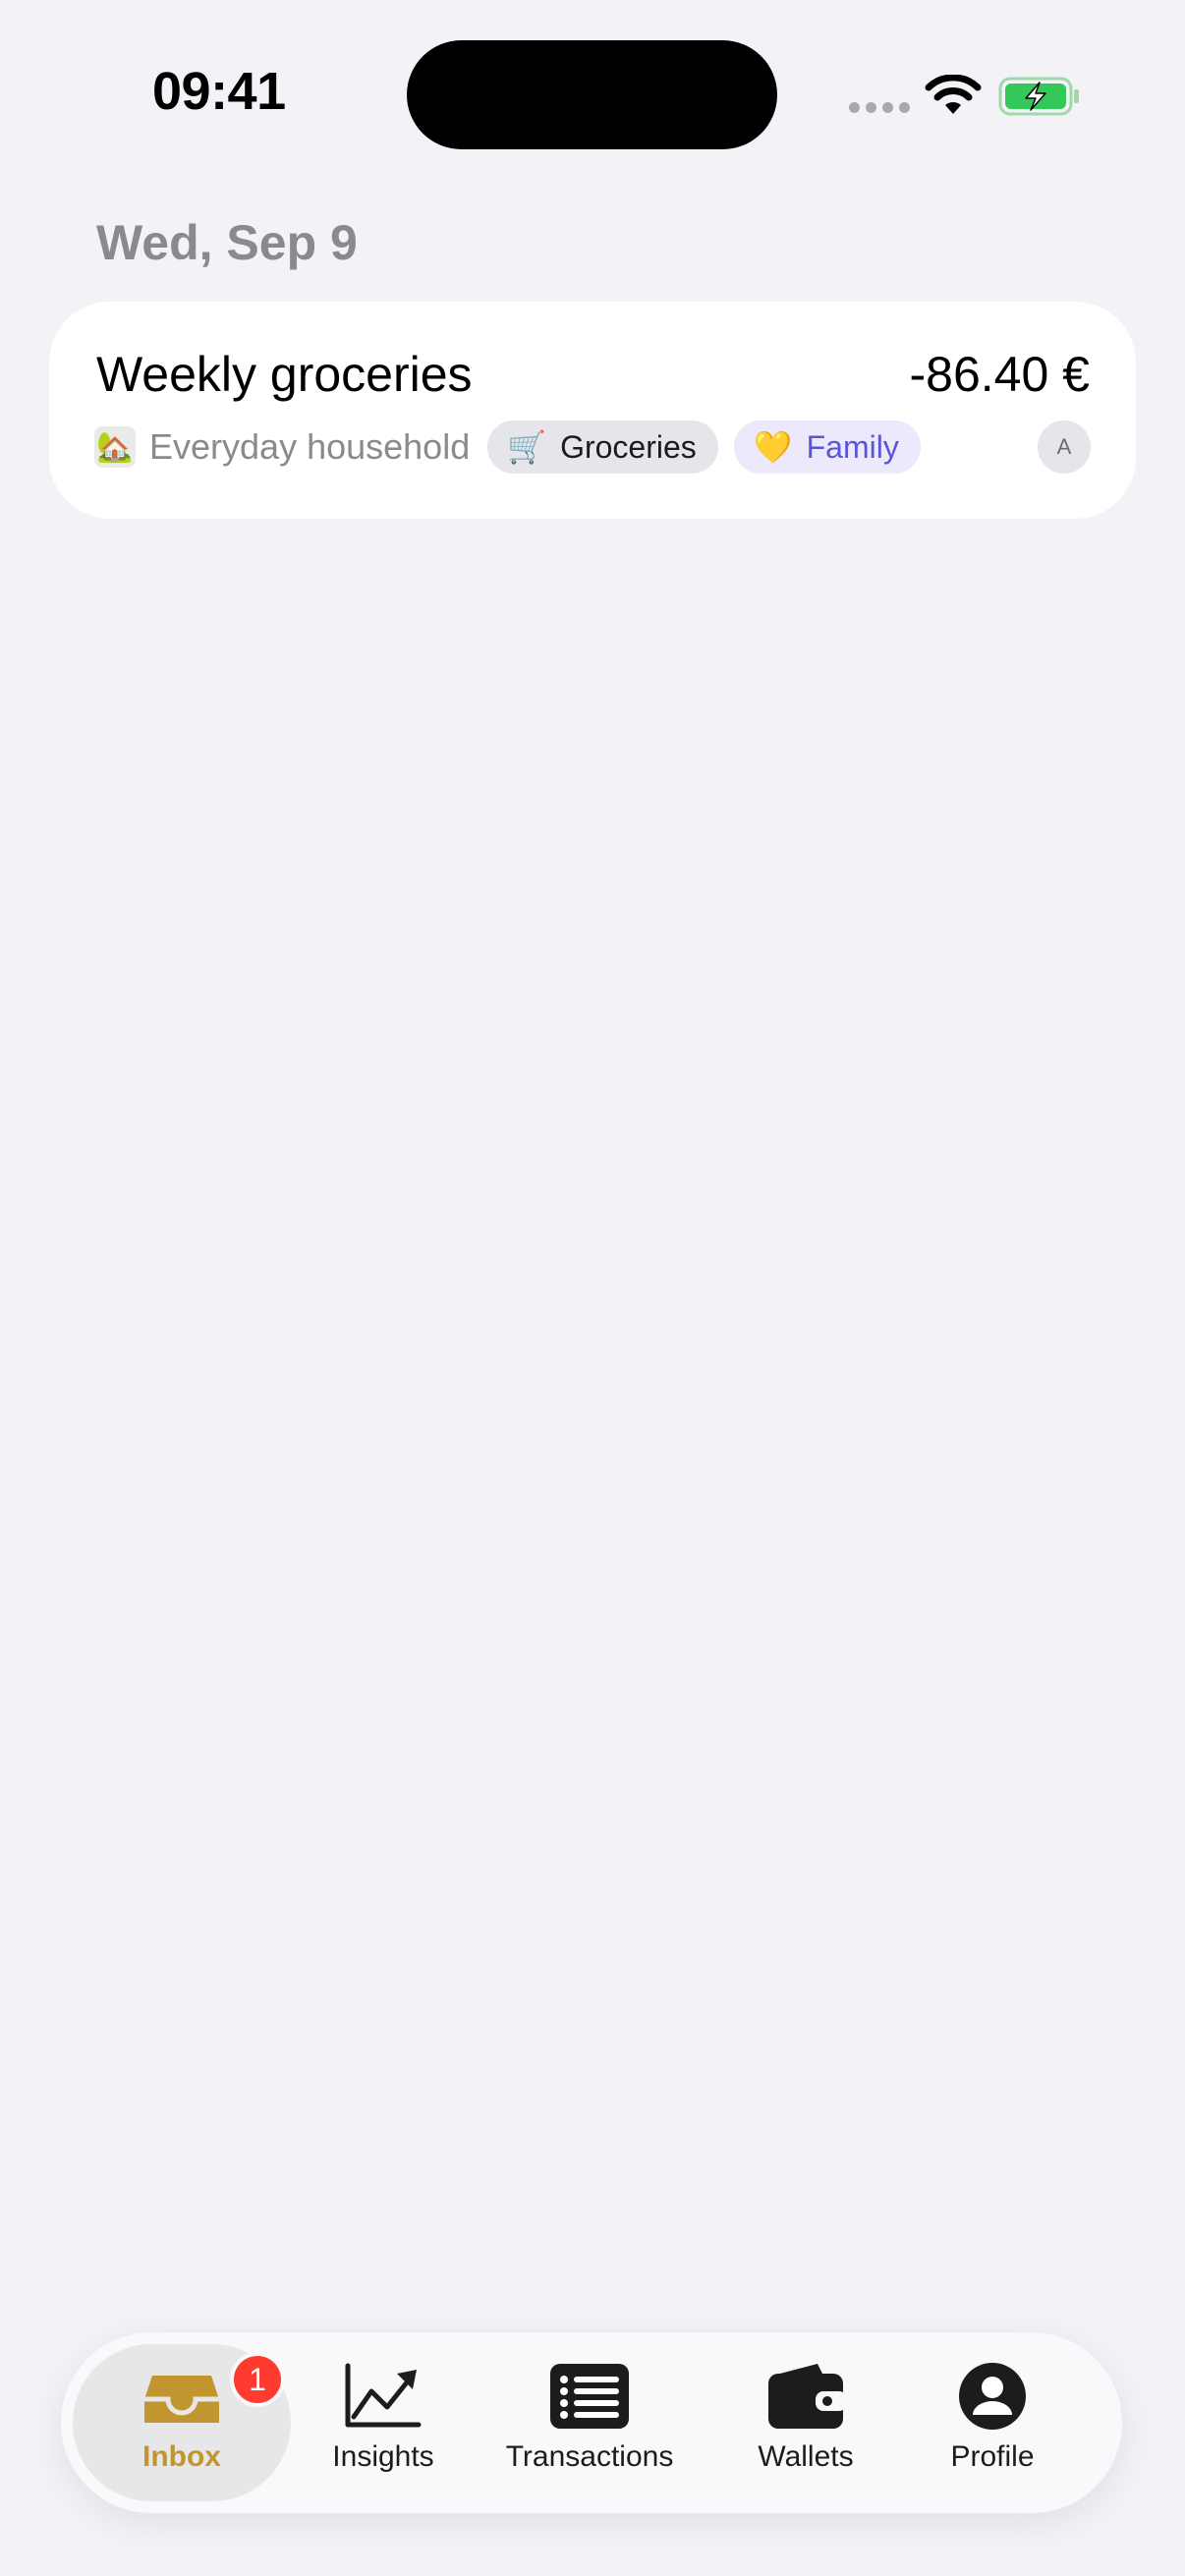 The width and height of the screenshot is (1185, 2576). Describe the element at coordinates (227, 242) in the screenshot. I see `section-date-header: Wed, Sep 9` at that location.